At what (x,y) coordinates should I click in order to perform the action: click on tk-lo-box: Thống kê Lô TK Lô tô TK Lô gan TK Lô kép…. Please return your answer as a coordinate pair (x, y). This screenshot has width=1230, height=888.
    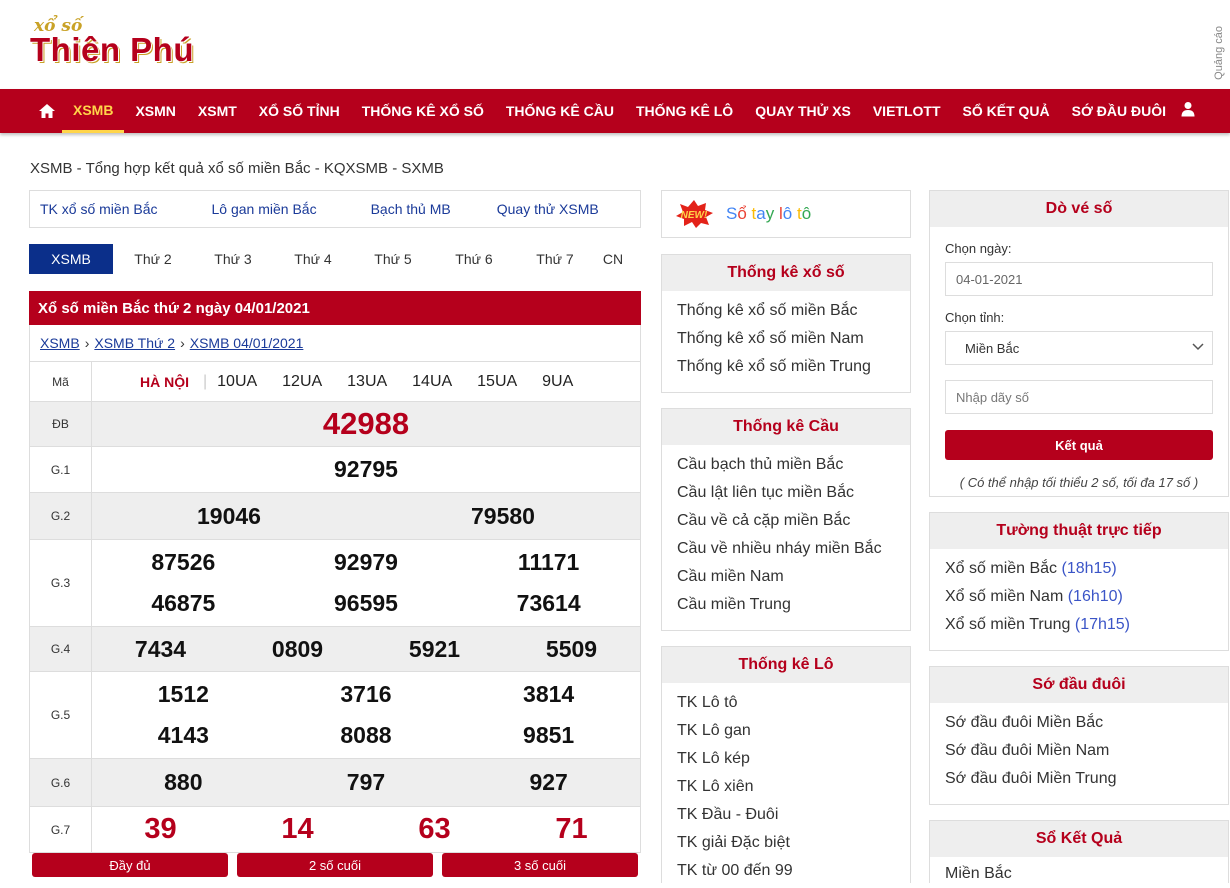
    Looking at the image, I should click on (786, 764).